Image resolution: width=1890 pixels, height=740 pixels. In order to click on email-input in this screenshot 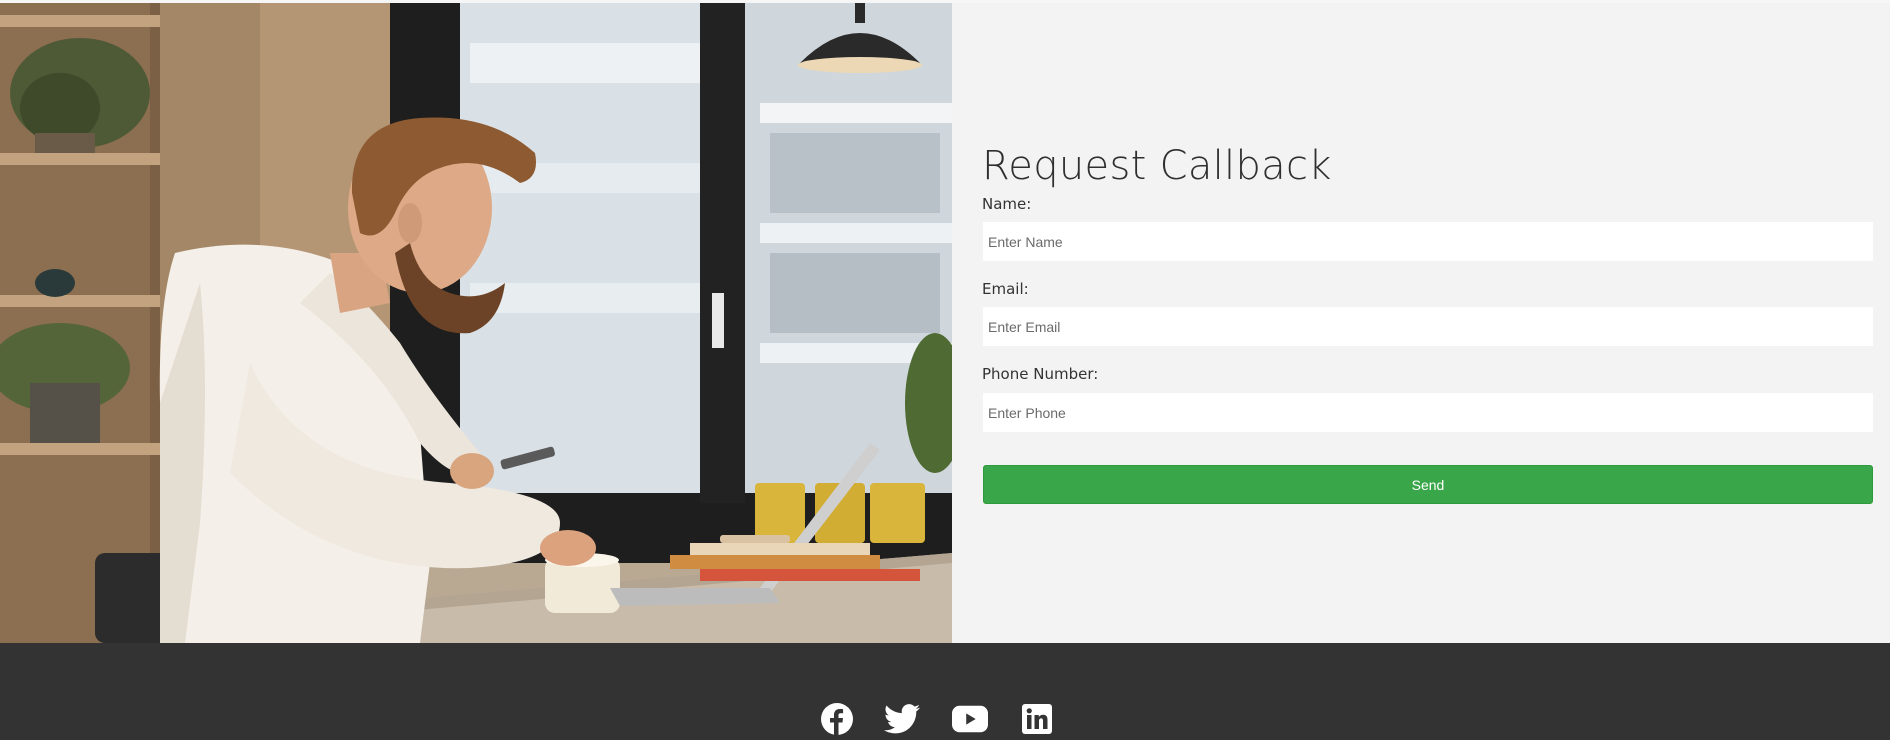, I will do `click(1428, 326)`.